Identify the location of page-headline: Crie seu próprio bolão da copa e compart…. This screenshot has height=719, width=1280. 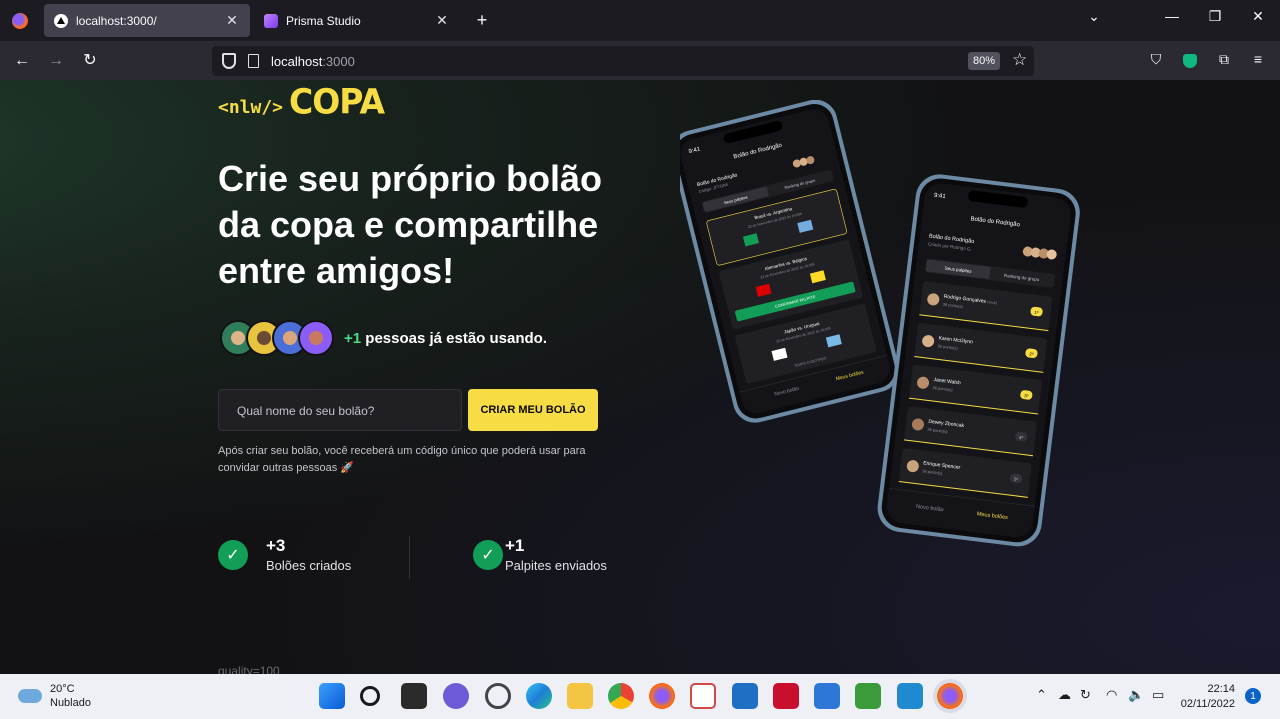
(410, 224).